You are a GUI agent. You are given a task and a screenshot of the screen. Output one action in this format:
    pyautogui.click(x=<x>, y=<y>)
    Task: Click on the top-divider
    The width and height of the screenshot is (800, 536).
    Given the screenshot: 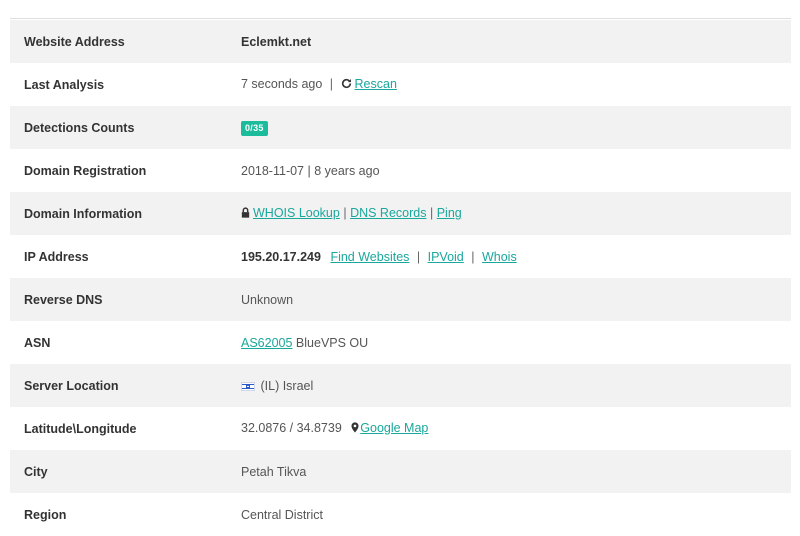 What is the action you would take?
    pyautogui.click(x=400, y=18)
    